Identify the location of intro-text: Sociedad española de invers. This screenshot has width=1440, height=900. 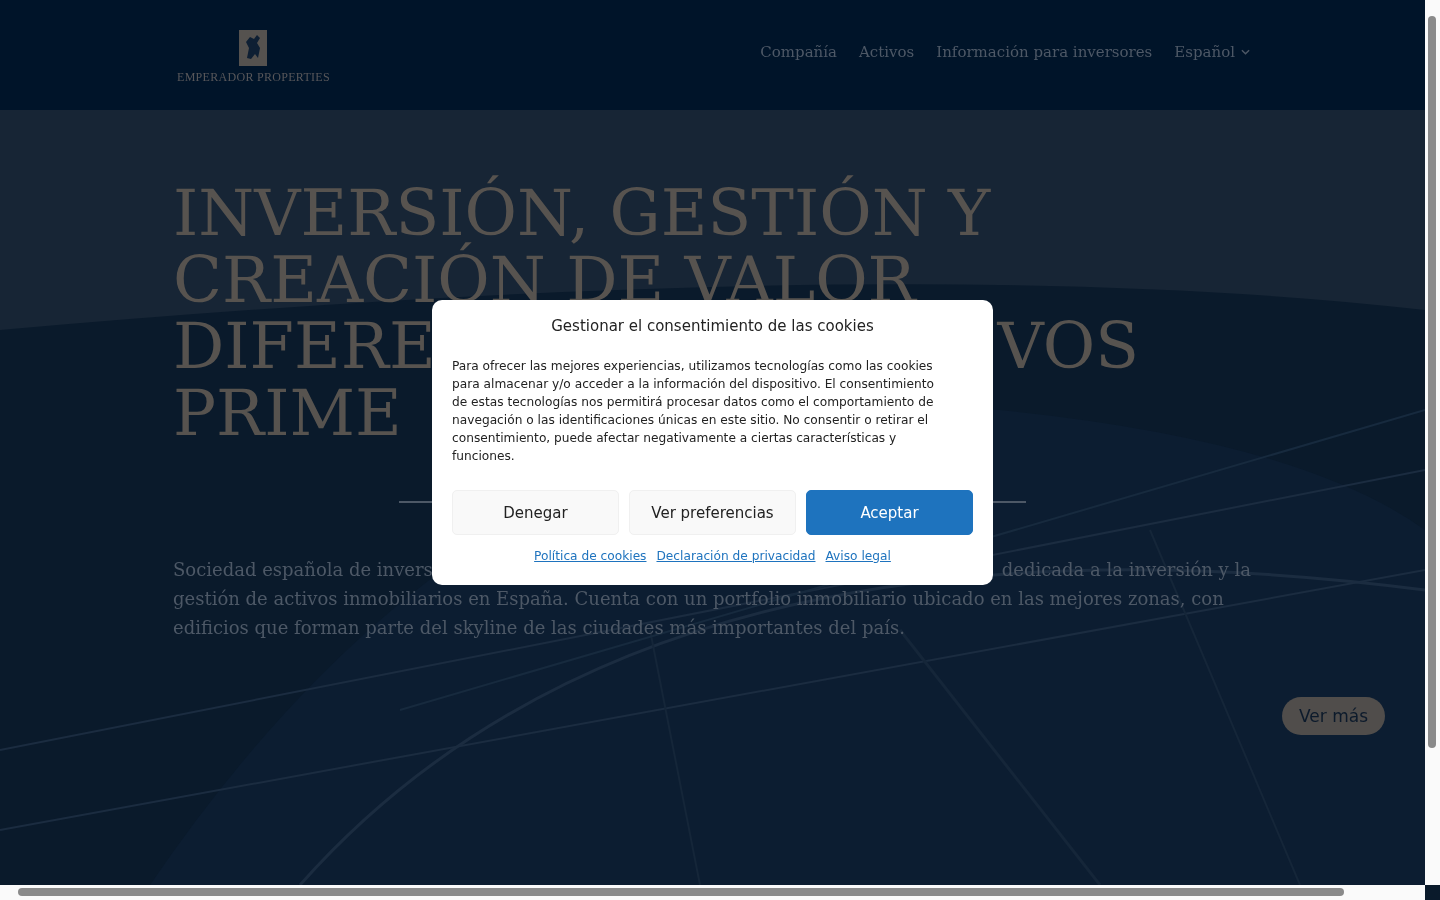
(303, 570).